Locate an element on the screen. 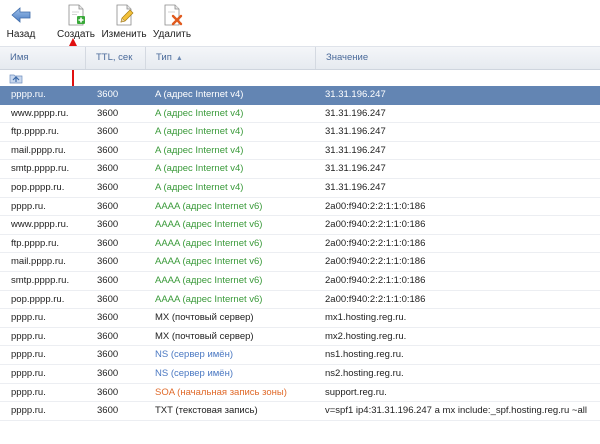 The width and height of the screenshot is (600, 444). record-value: mx1.hosting.reg.ru. is located at coordinates (366, 318).